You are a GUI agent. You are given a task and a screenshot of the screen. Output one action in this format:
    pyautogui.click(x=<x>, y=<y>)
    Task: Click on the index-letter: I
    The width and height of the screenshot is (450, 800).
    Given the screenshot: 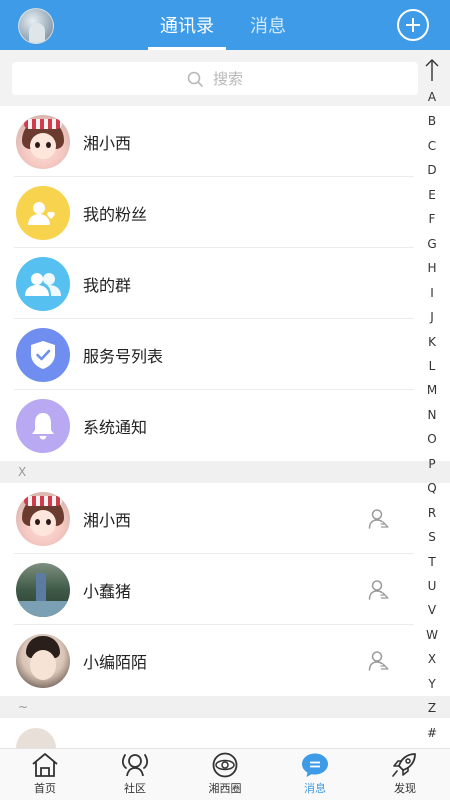 What is the action you would take?
    pyautogui.click(x=432, y=293)
    